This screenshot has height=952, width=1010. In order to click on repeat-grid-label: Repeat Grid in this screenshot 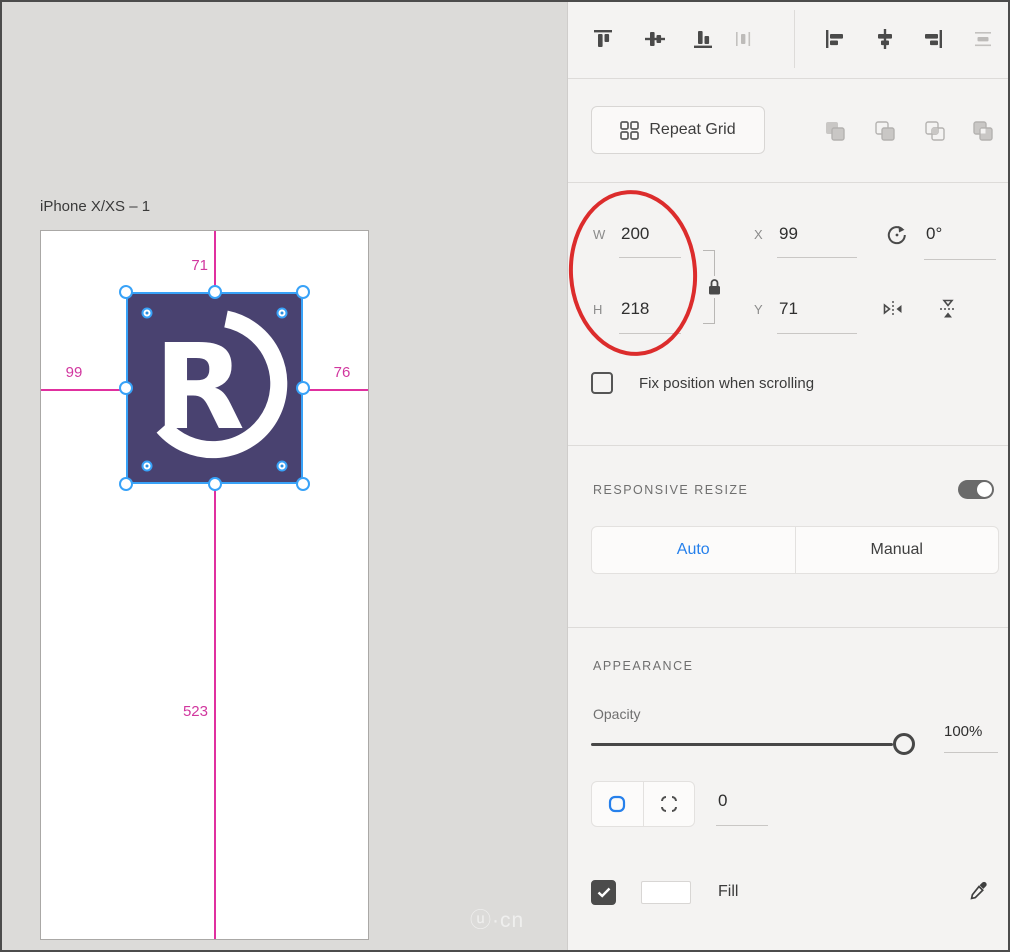, I will do `click(692, 129)`.